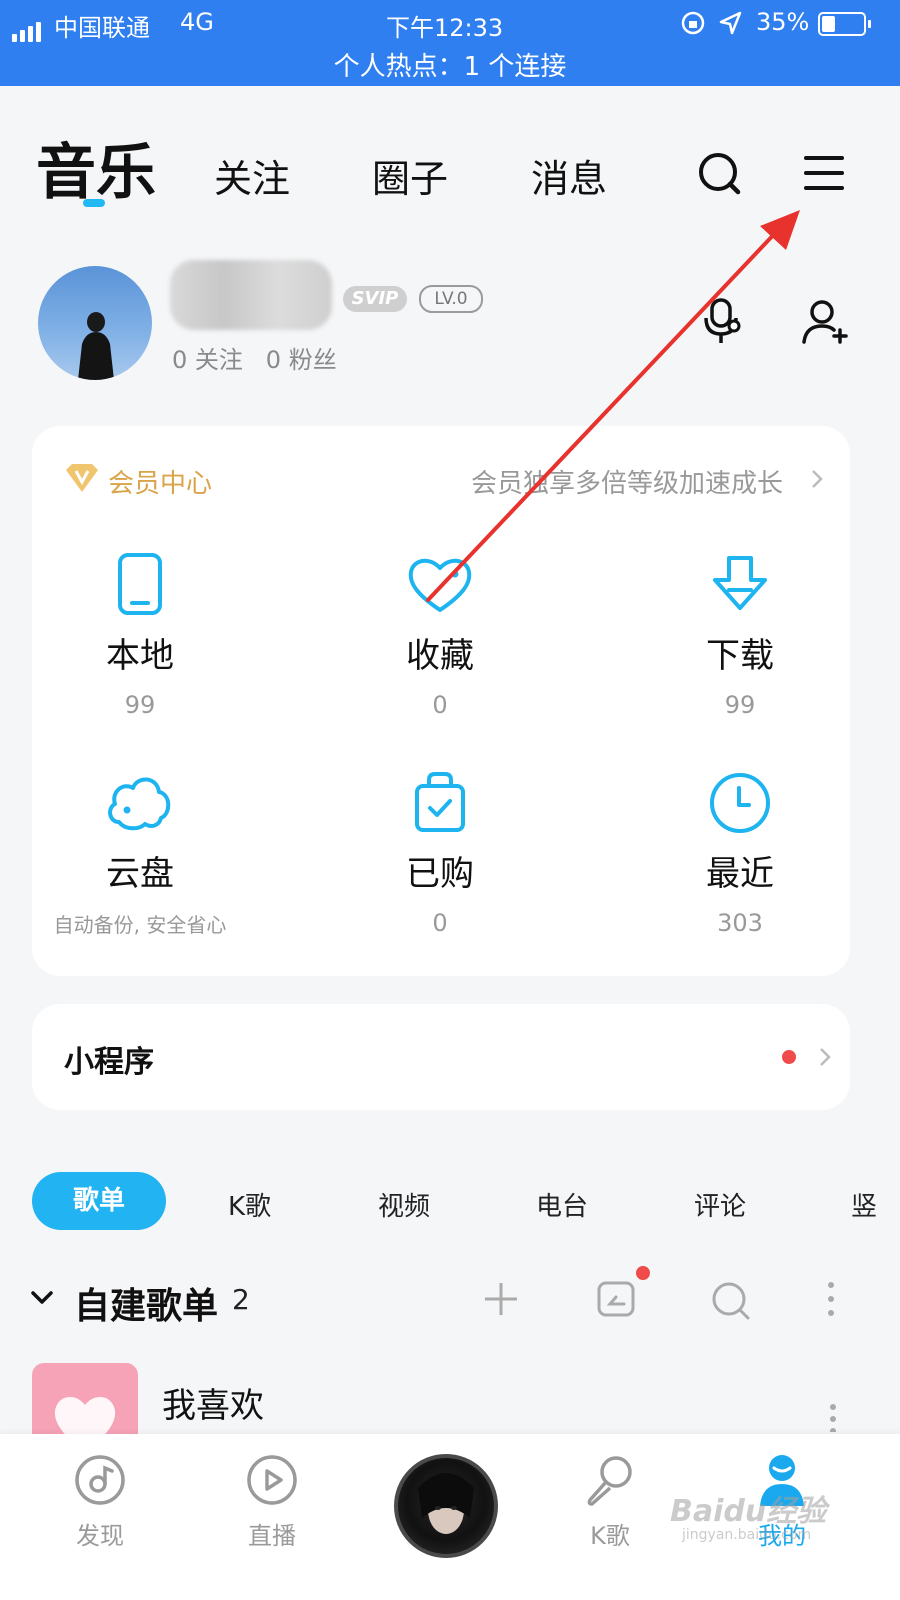 The width and height of the screenshot is (900, 1600). I want to click on tab-comments: 评论, so click(720, 1204).